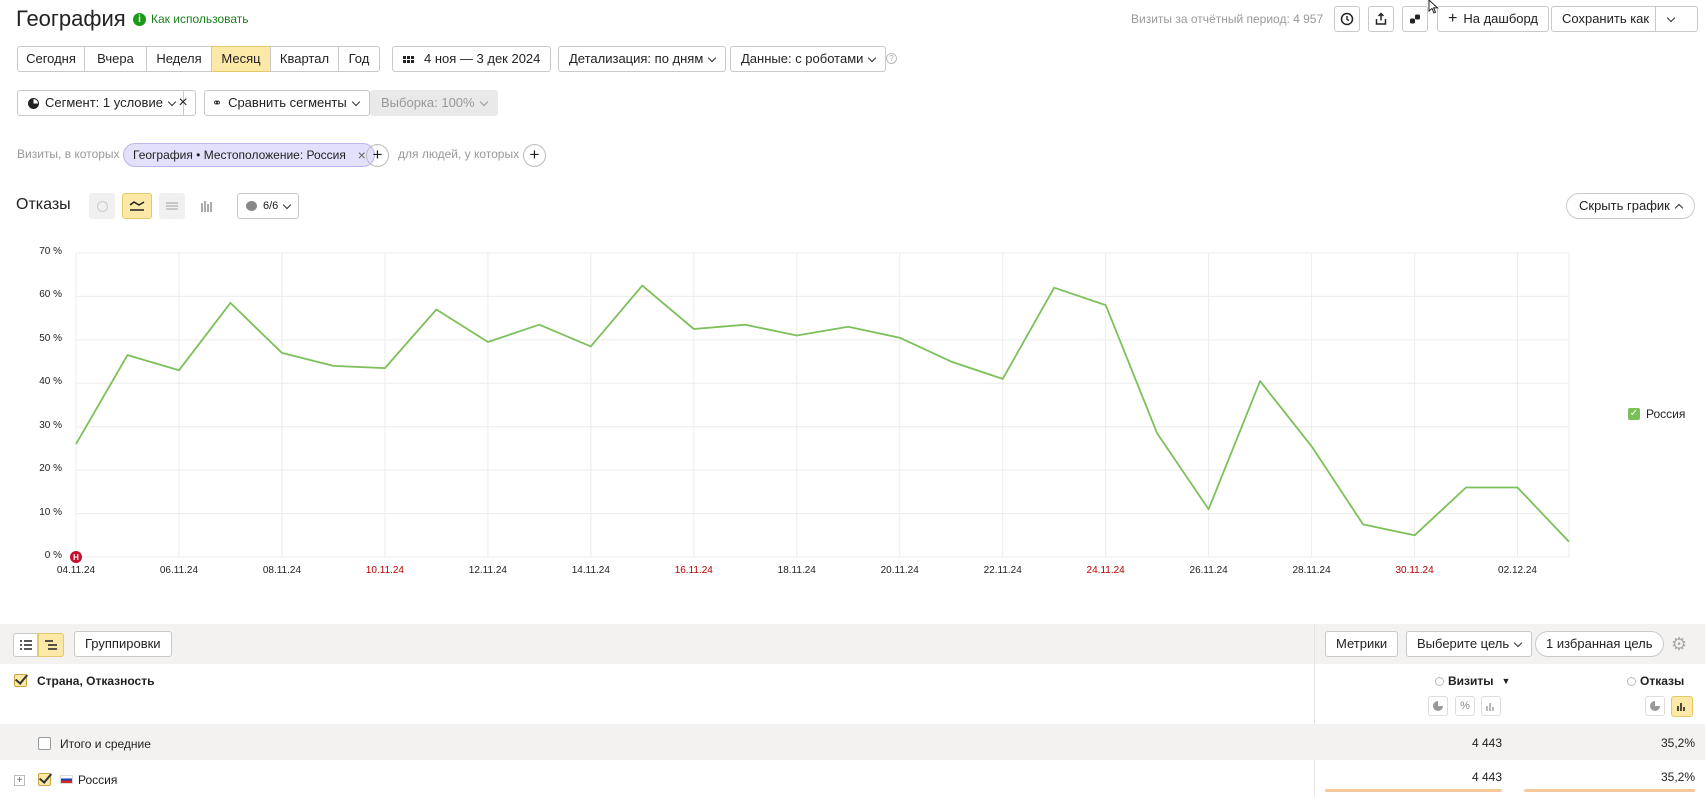 The image size is (1705, 797). Describe the element at coordinates (105, 744) in the screenshot. I see `totals-label: Итого и средние` at that location.